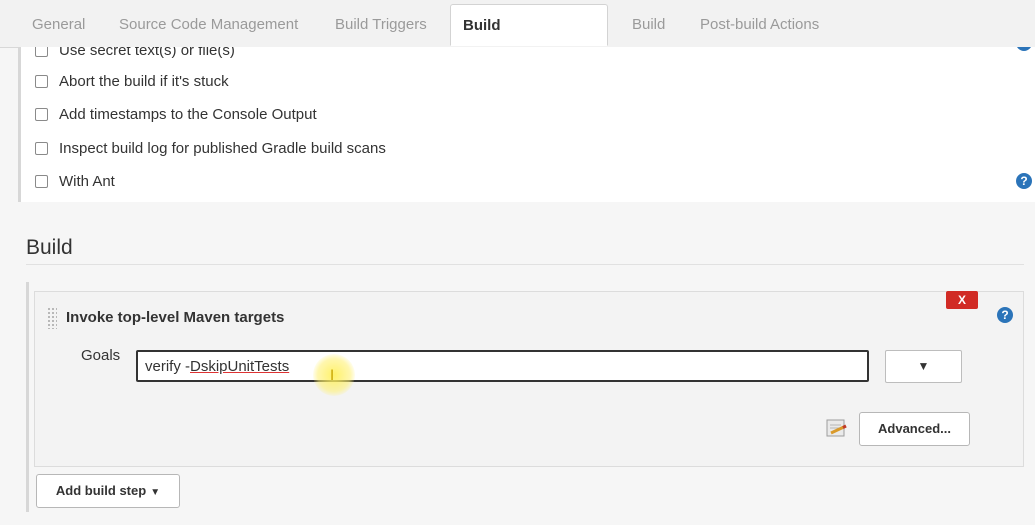 The height and width of the screenshot is (525, 1035). I want to click on expand-goals-button: ▼, so click(923, 366).